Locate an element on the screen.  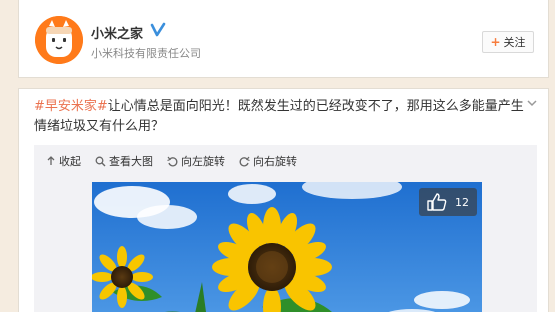
like-button: 12 is located at coordinates (448, 202).